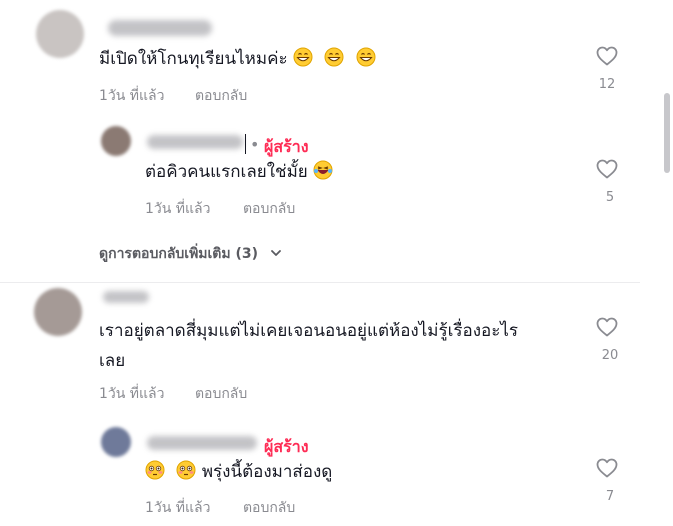  I want to click on comment-body: มีเปิดให้โกนทุเรียนไหมค่ะ, so click(193, 59).